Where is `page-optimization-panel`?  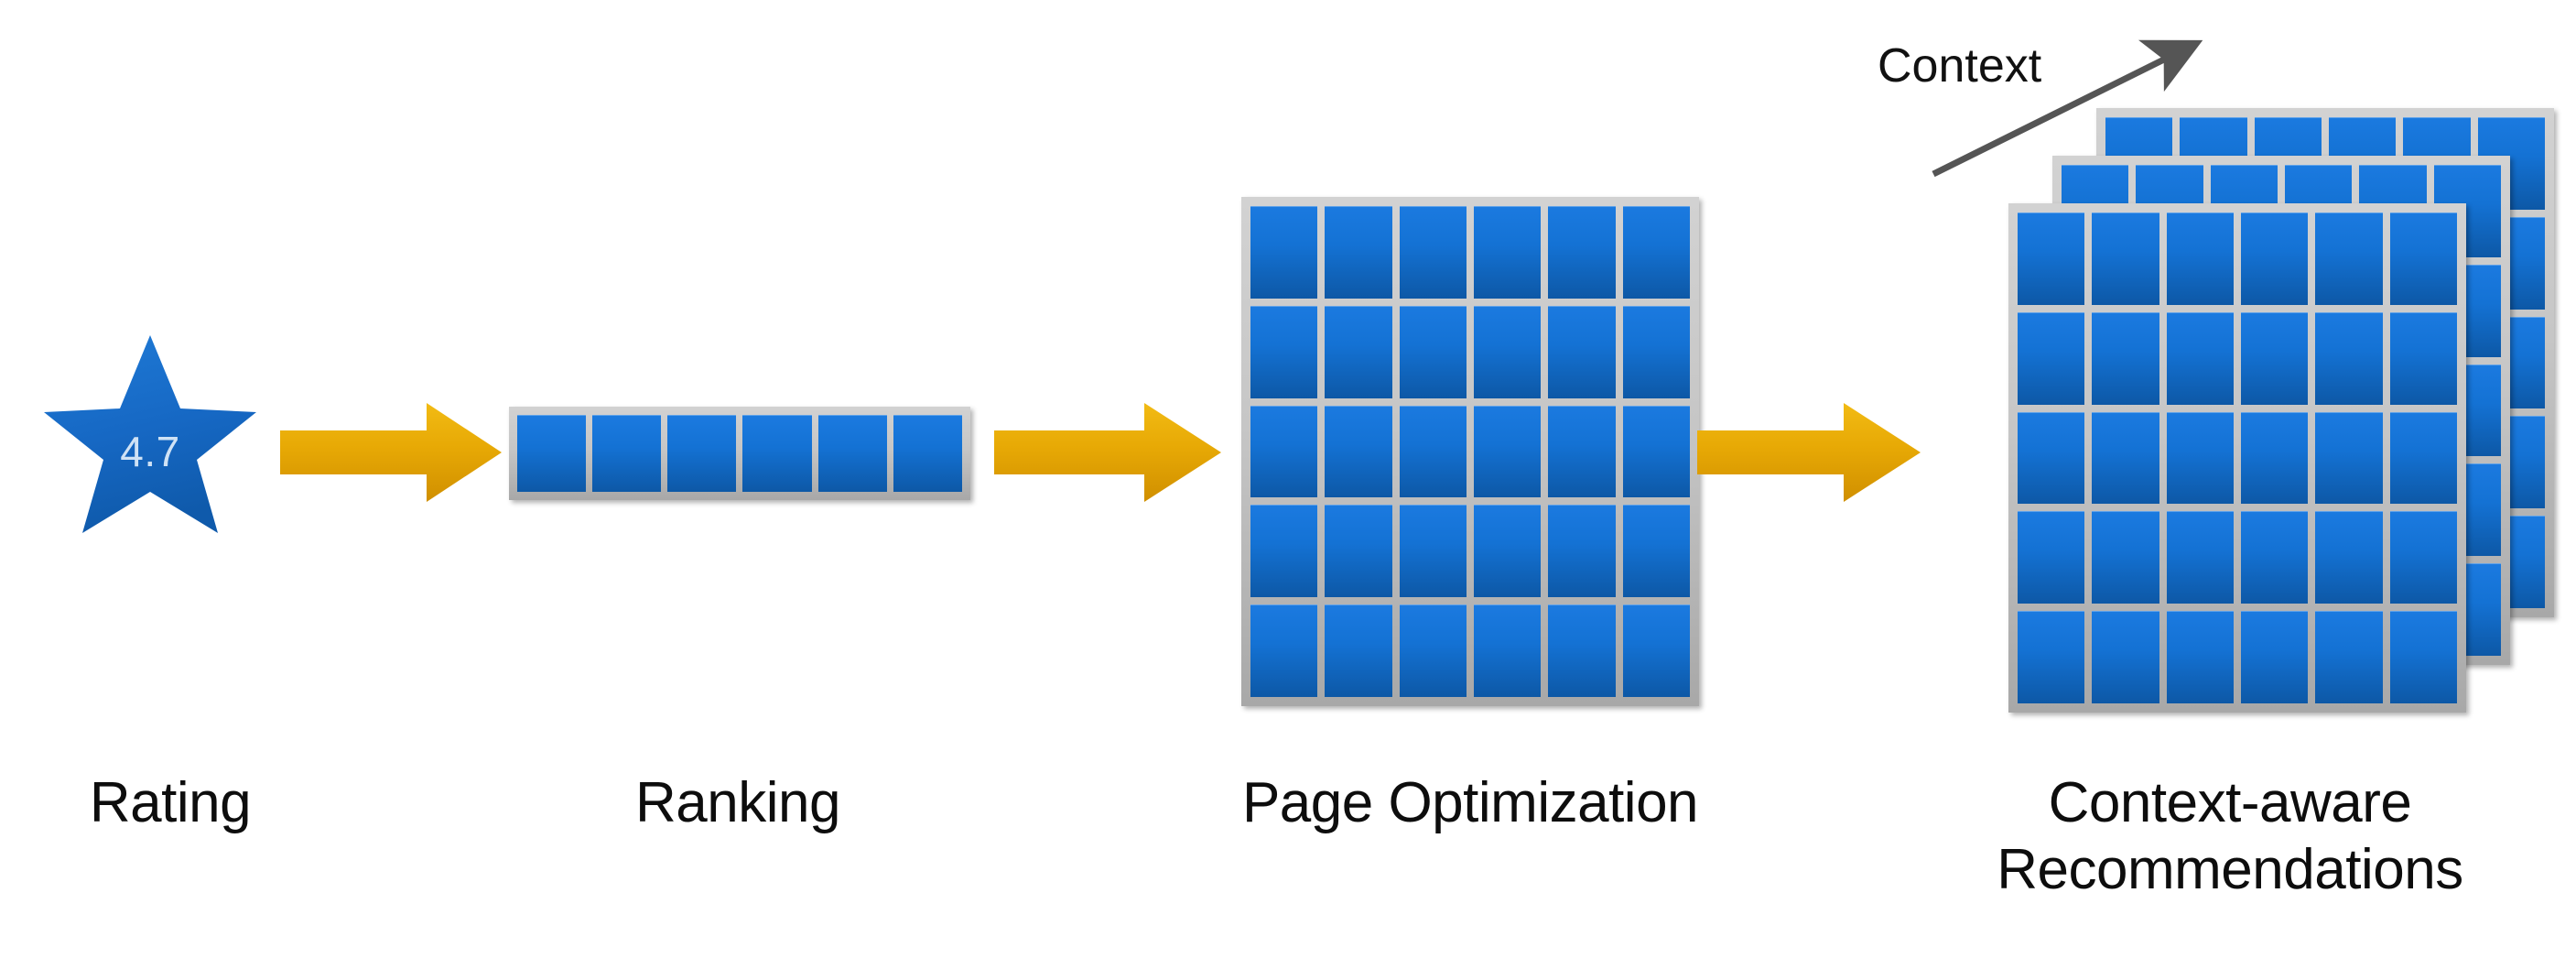 page-optimization-panel is located at coordinates (1470, 451).